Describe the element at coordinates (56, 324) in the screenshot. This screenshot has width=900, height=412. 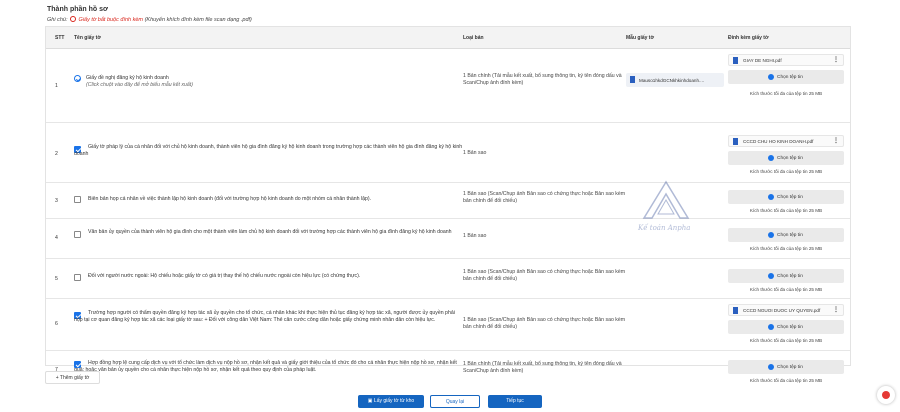
I see `row-stt: 6` at that location.